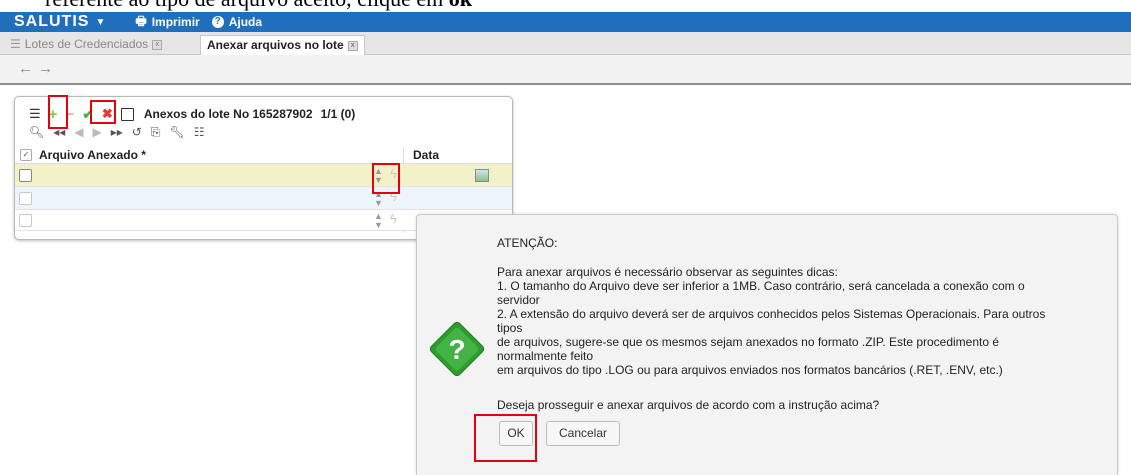 Image resolution: width=1131 pixels, height=475 pixels. Describe the element at coordinates (505, 438) in the screenshot. I see `highlight-ok-button` at that location.